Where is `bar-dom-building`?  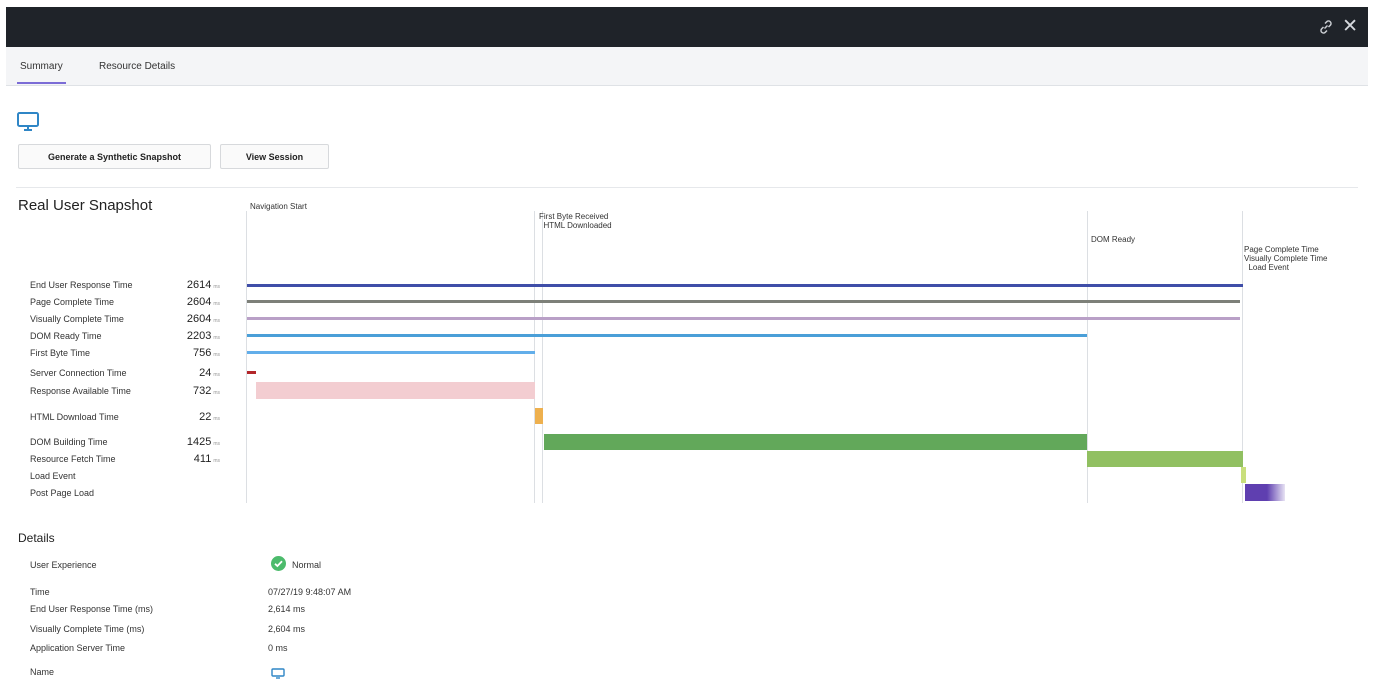 bar-dom-building is located at coordinates (815, 442).